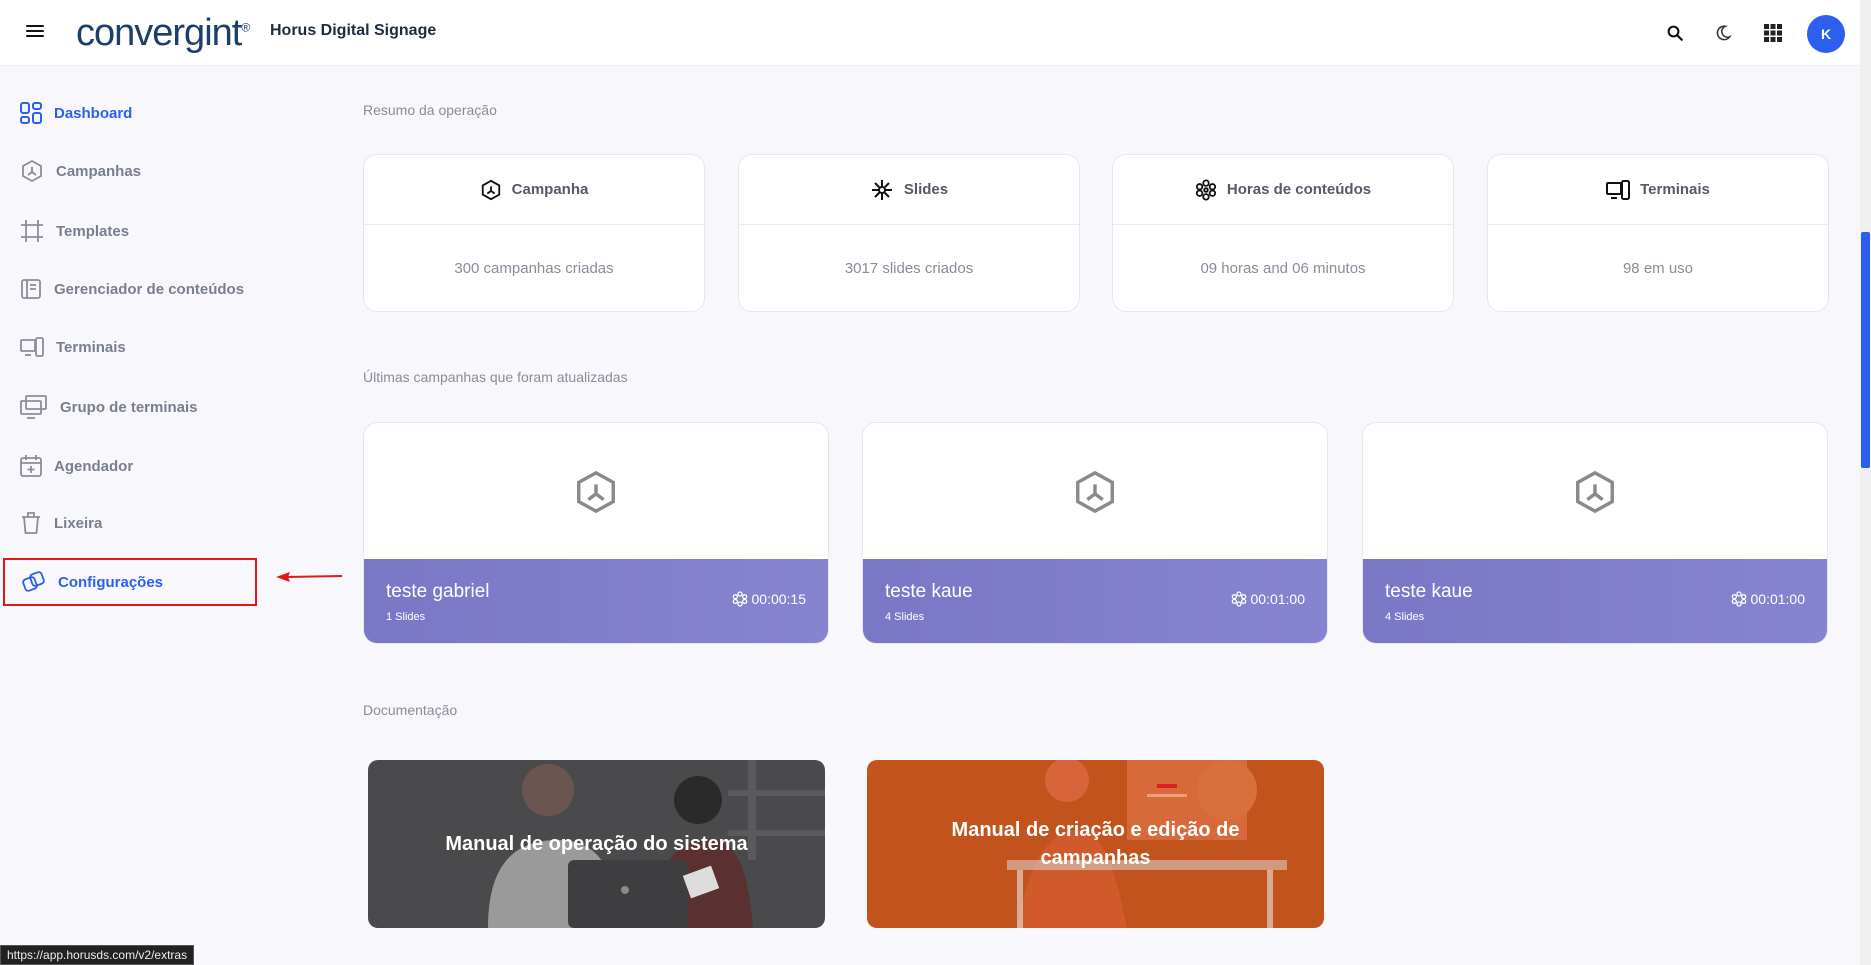 The height and width of the screenshot is (965, 1871). I want to click on status-bar-url: https://app.horusds.com/v2/extras, so click(97, 955).